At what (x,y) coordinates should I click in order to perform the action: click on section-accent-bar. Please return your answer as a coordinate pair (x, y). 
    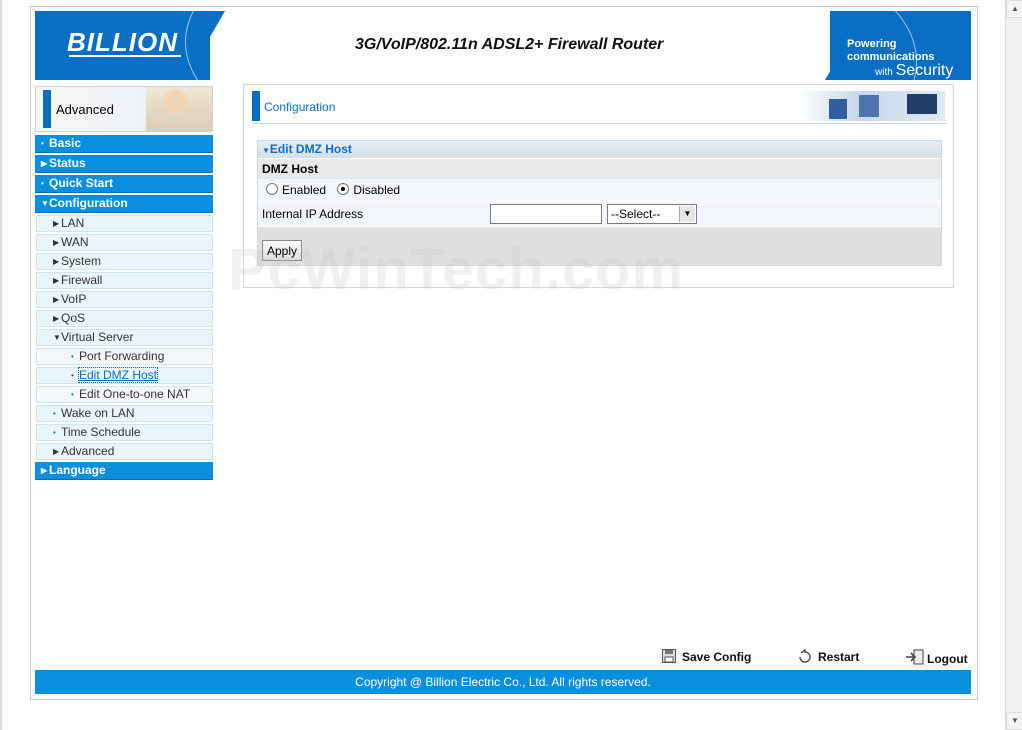
    Looking at the image, I should click on (256, 106).